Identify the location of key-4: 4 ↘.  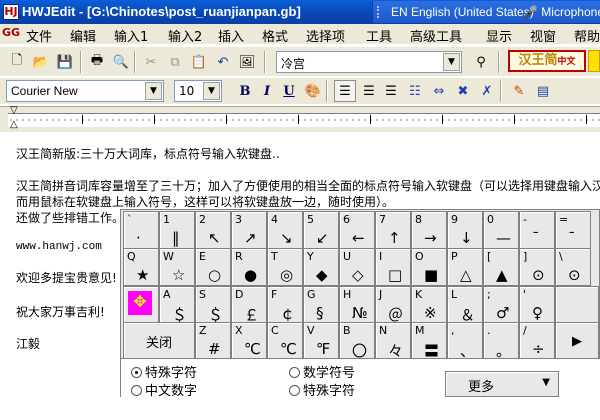
(285, 230).